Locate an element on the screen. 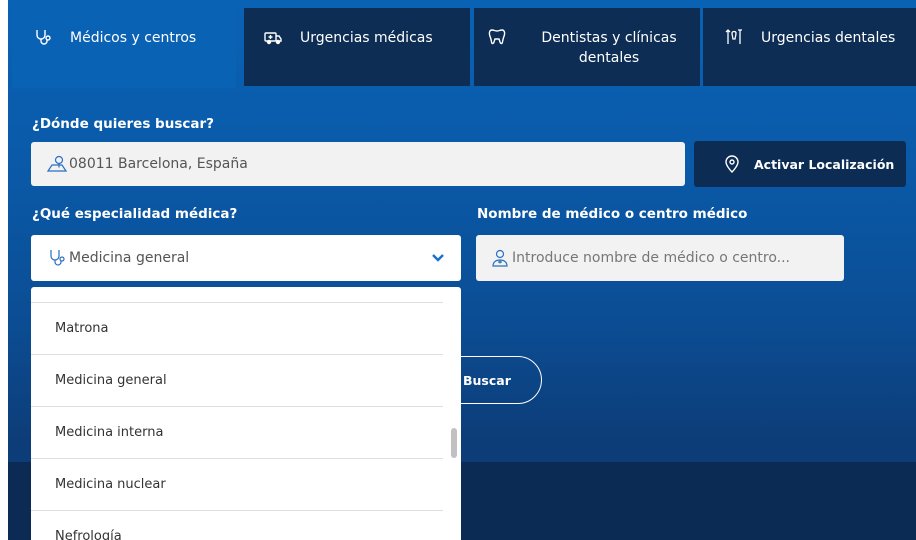 This screenshot has height=540, width=916. ambulance-icon is located at coordinates (275, 37).